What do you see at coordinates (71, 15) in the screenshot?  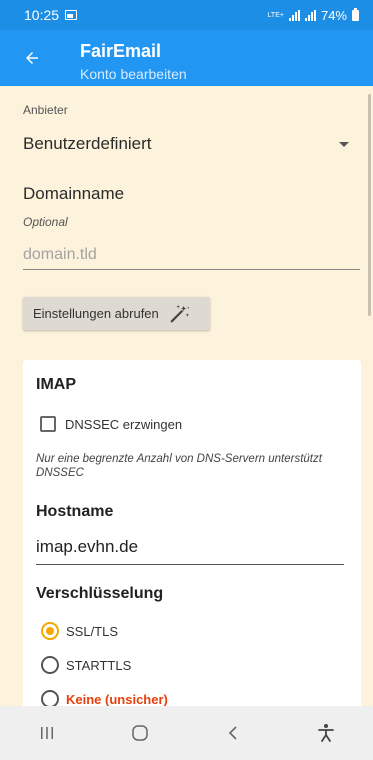 I see `image-notification-icon` at bounding box center [71, 15].